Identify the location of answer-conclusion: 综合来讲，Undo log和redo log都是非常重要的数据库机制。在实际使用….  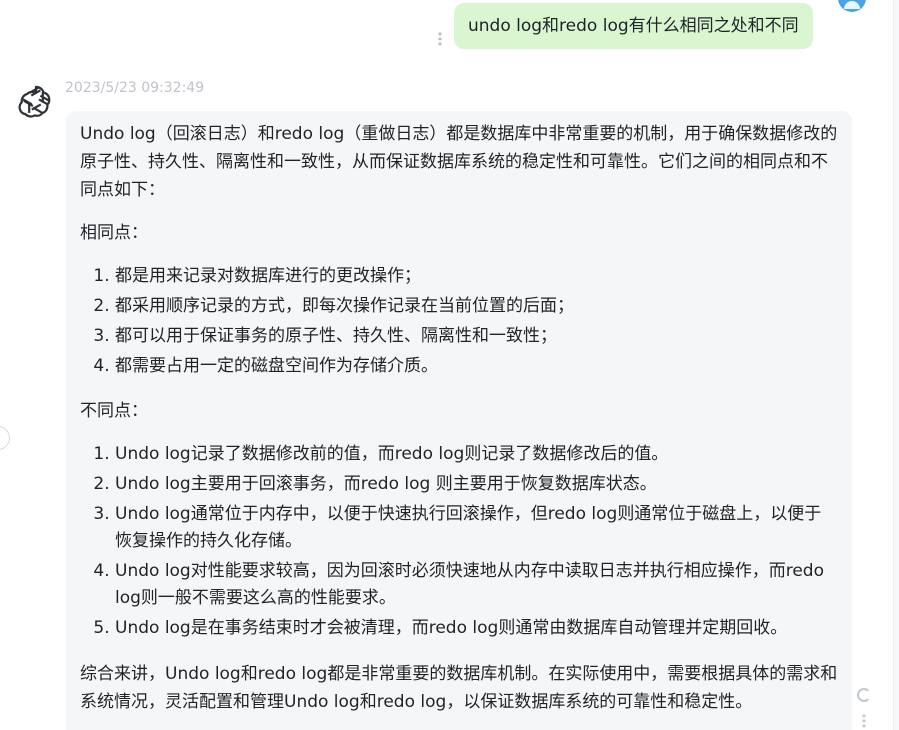
(459, 688).